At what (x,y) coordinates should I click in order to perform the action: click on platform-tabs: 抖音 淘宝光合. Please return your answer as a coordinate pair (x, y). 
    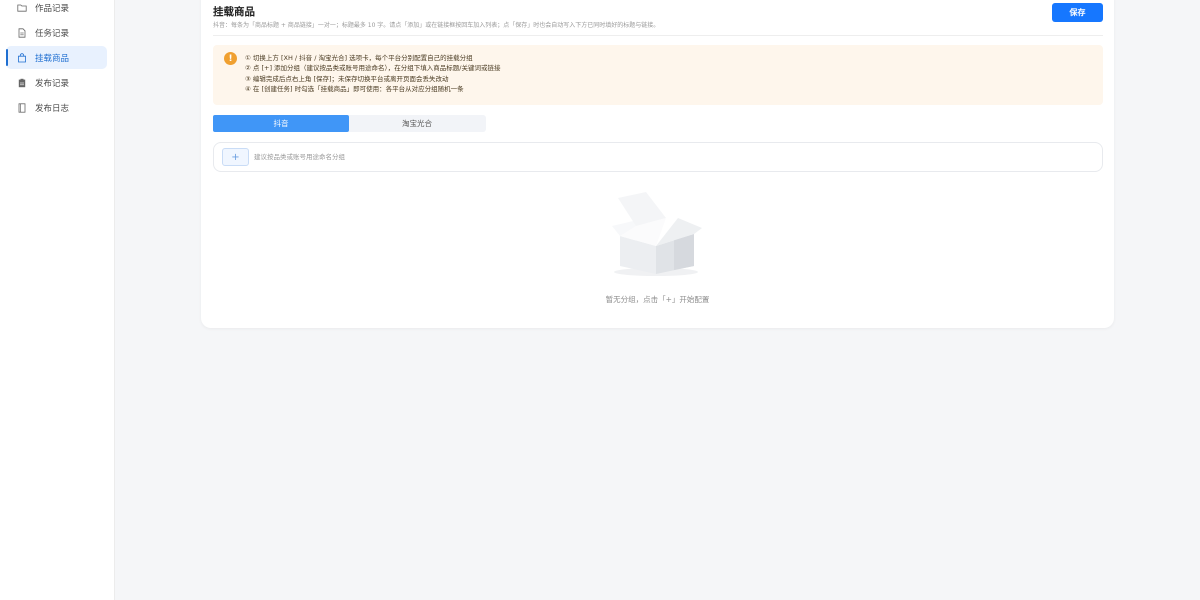
    Looking at the image, I should click on (349, 123).